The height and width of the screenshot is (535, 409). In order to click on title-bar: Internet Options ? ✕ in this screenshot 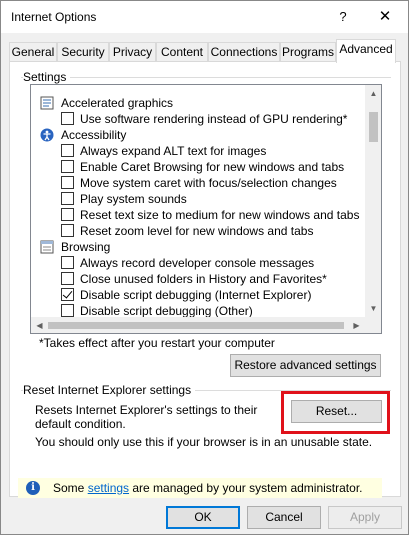, I will do `click(204, 17)`.